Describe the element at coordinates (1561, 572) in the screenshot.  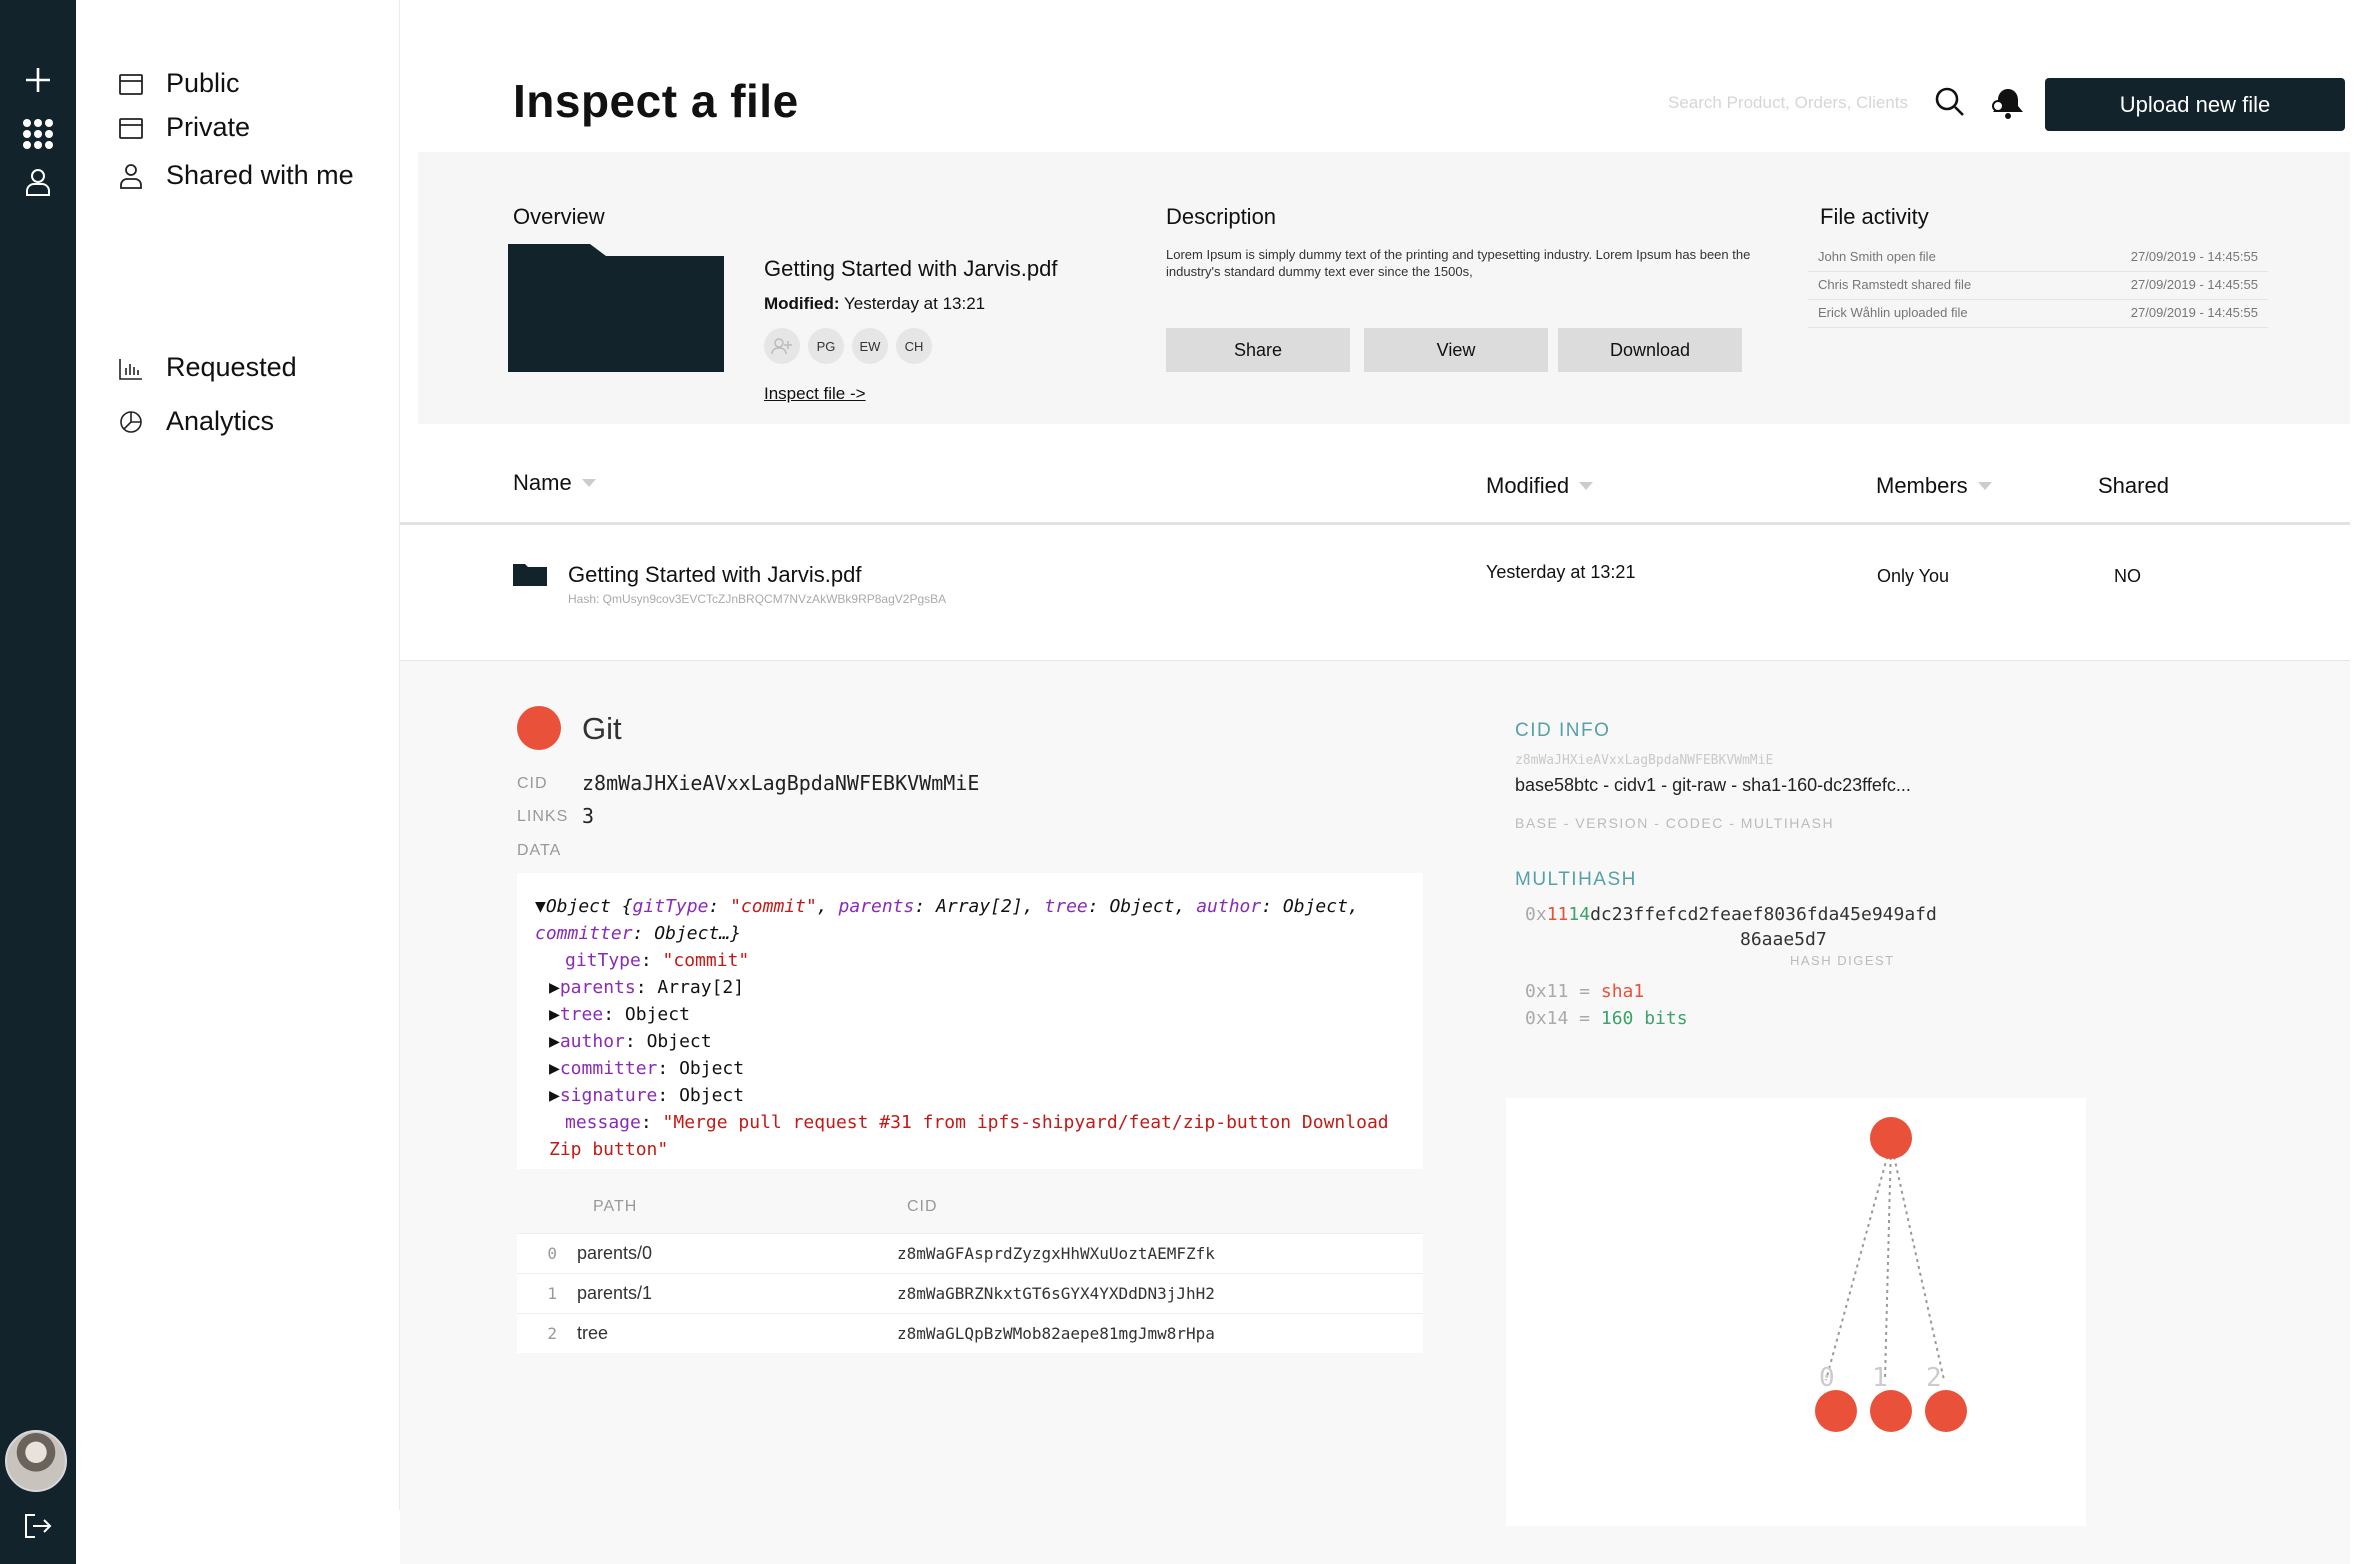
I see `row-modified: Yesterday at 13:21` at that location.